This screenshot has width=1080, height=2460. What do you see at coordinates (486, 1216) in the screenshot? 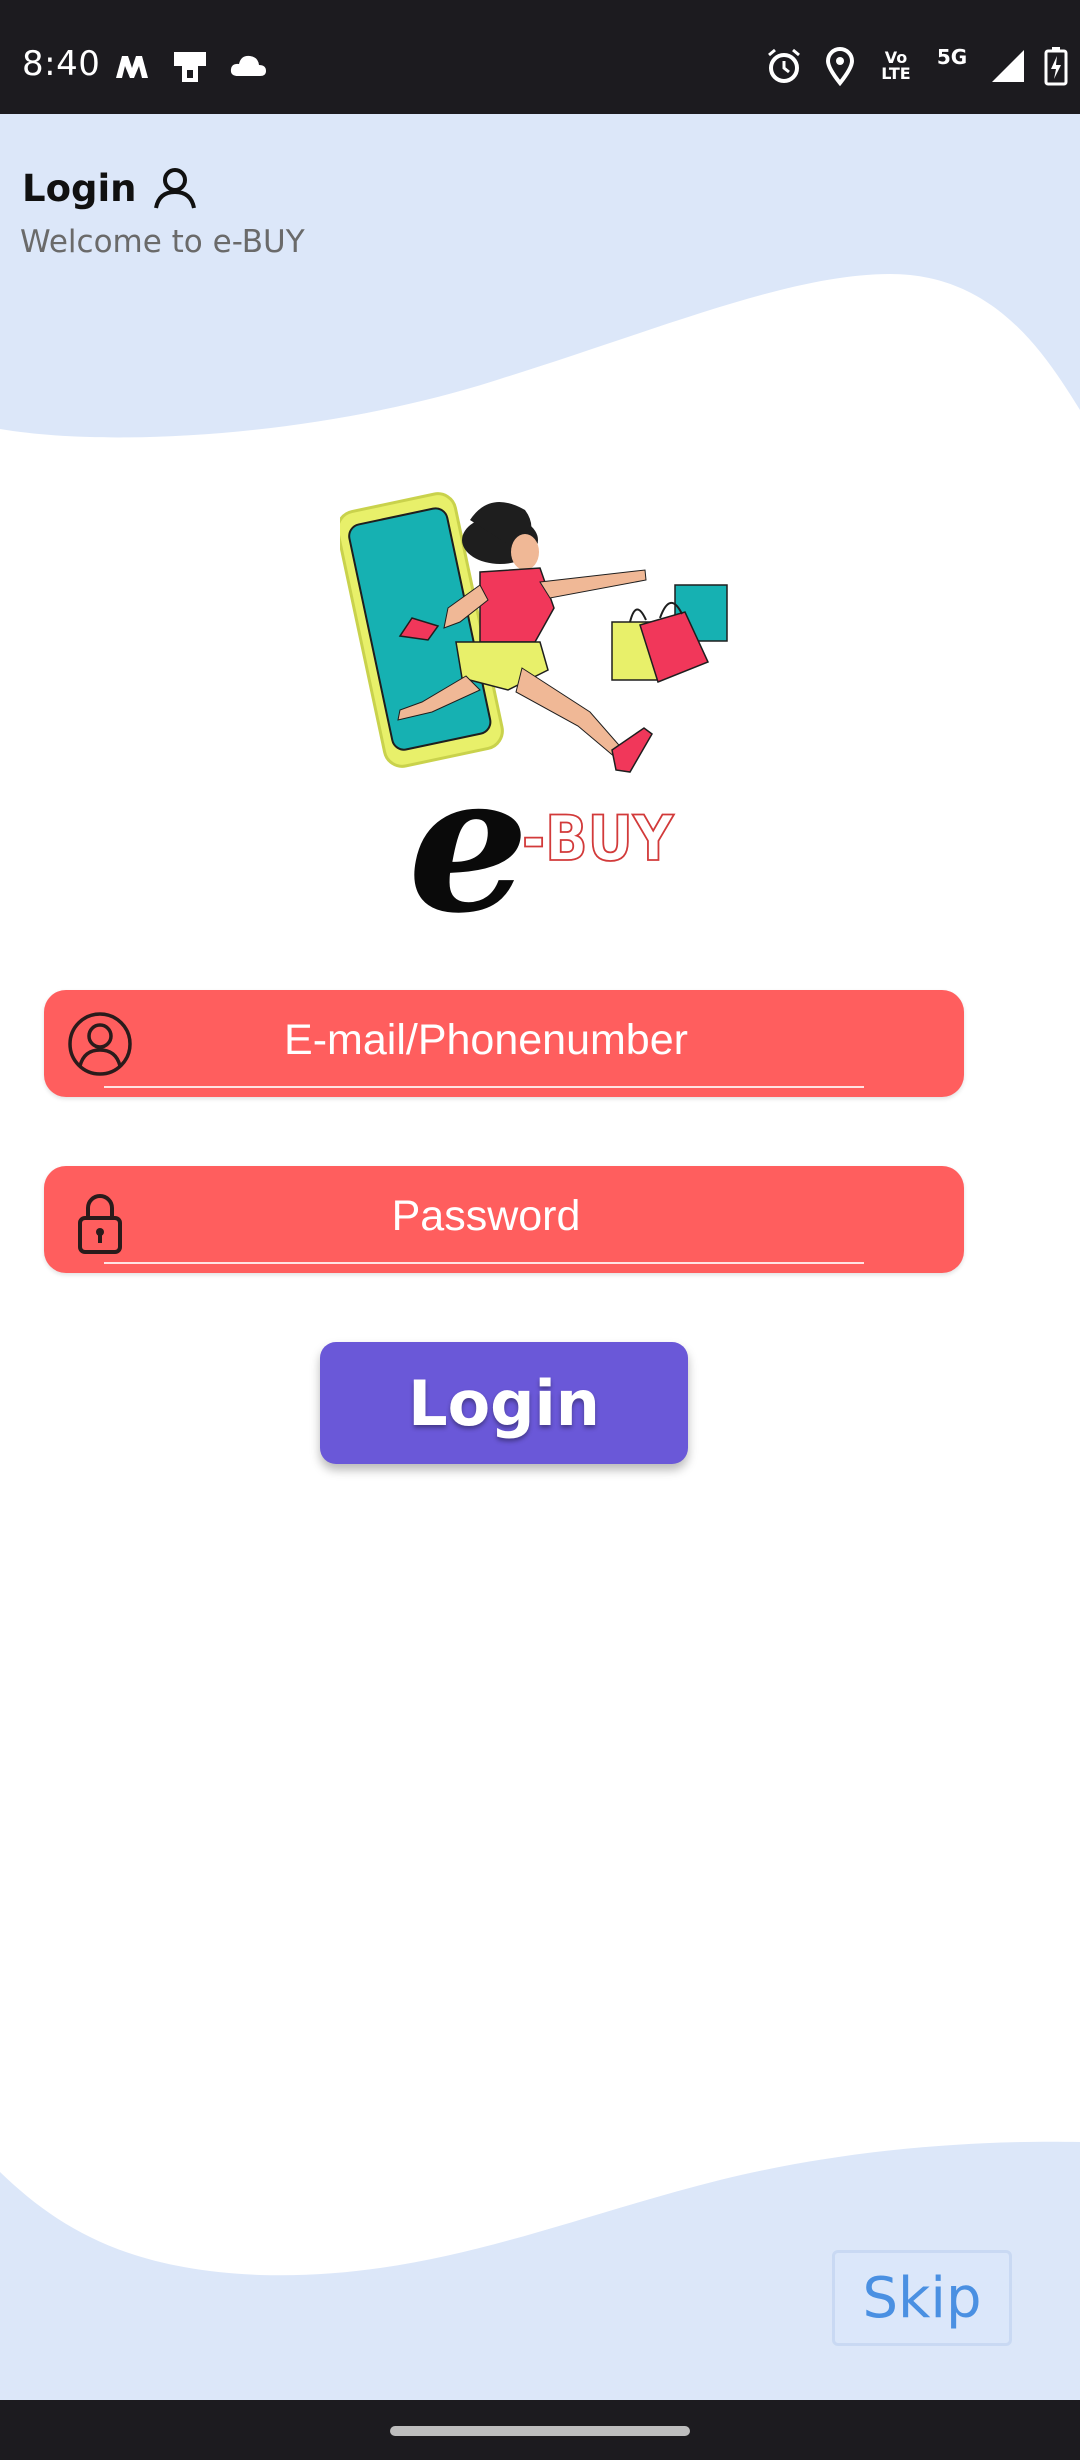
I see `password-input` at bounding box center [486, 1216].